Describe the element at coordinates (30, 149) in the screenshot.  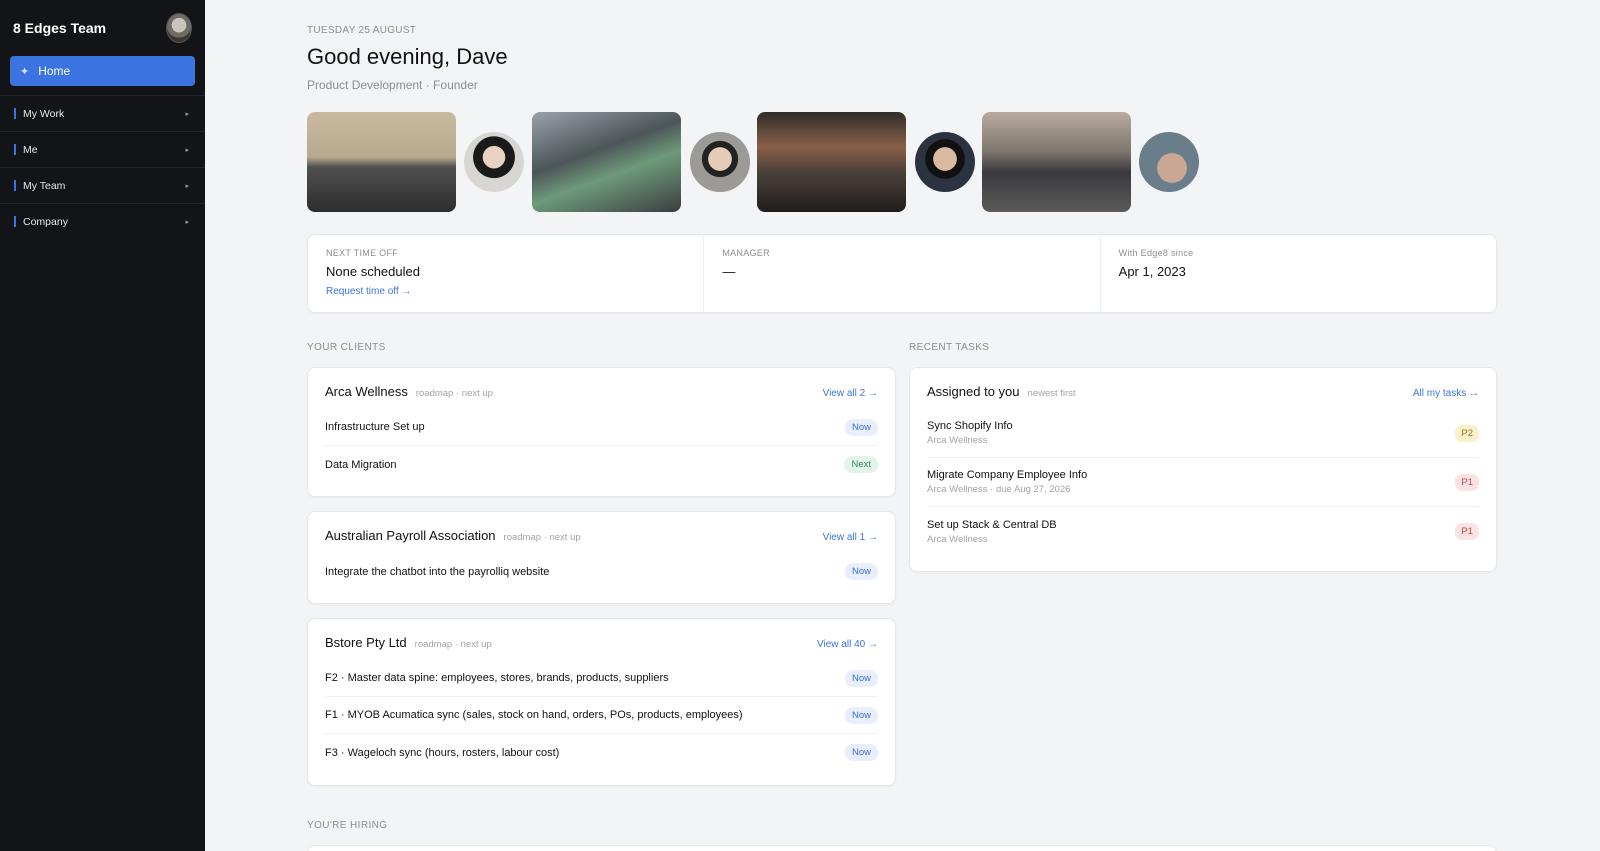
I see `sidebar-item-label: Me` at that location.